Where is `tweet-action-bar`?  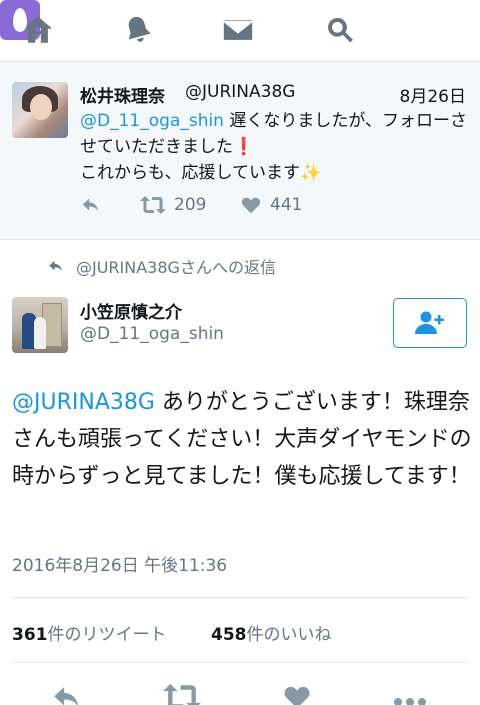 tweet-action-bar is located at coordinates (240, 692).